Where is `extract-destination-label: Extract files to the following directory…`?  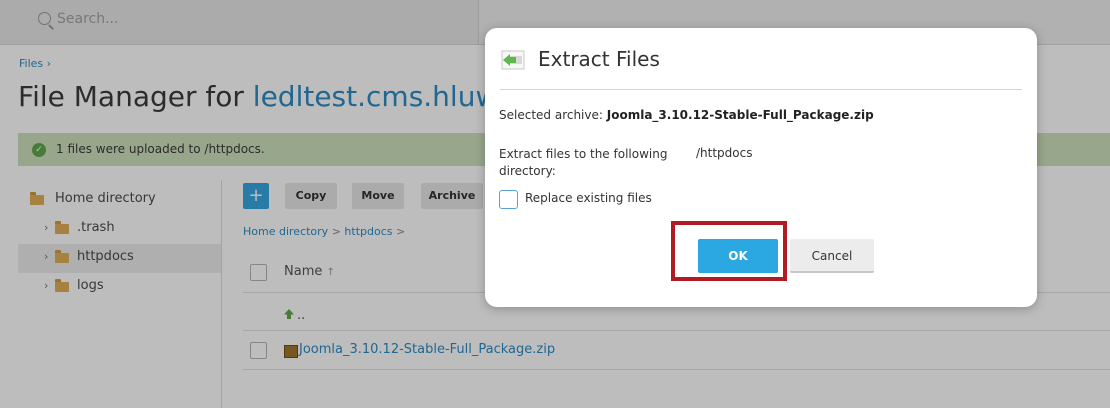
extract-destination-label: Extract files to the following directory… is located at coordinates (583, 162).